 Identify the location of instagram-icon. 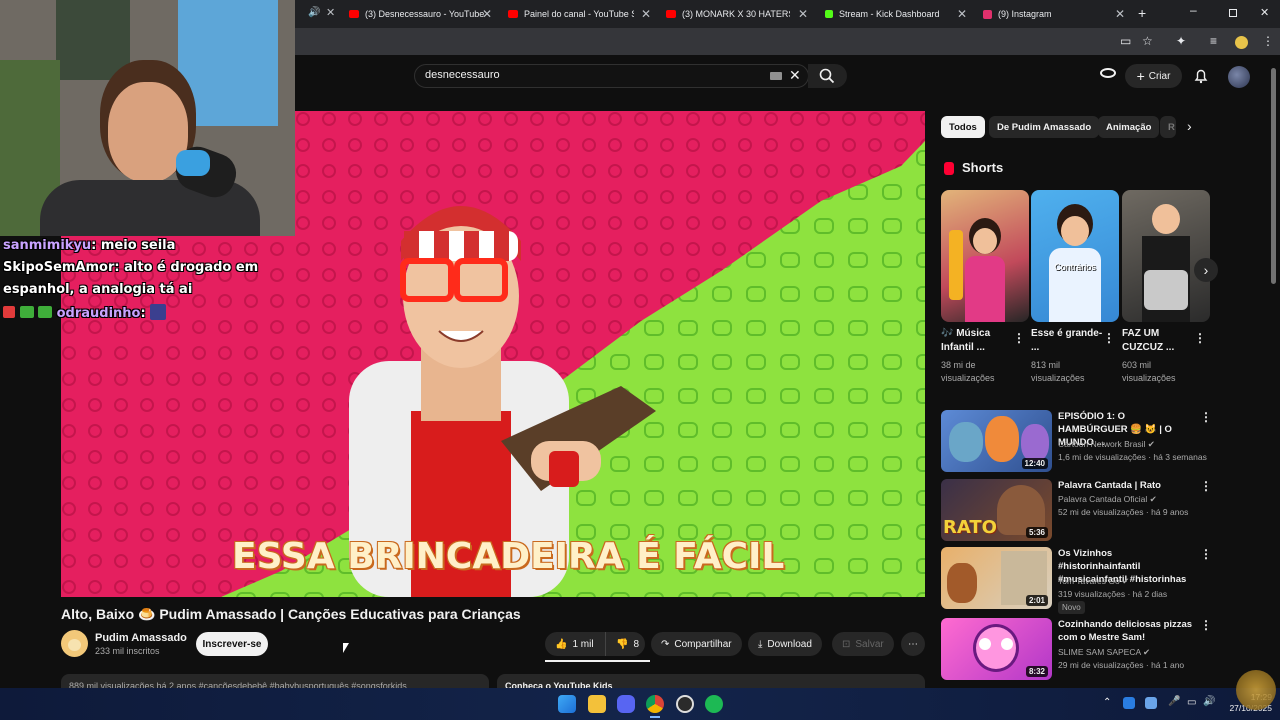
(987, 14).